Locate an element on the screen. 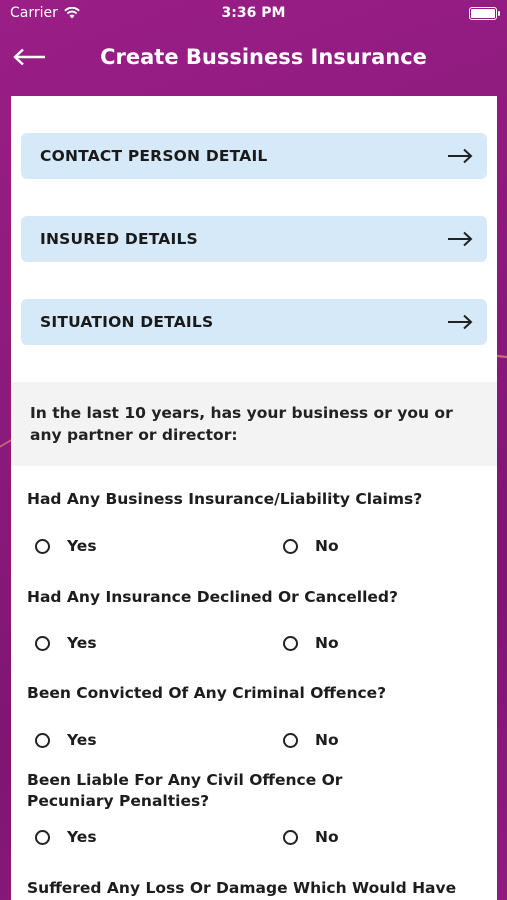 The image size is (507, 900). situation-details-button: SITUATION DETAILS is located at coordinates (254, 322).